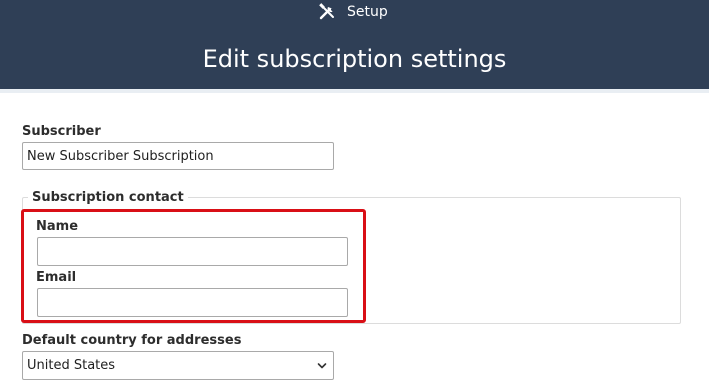 The image size is (709, 389). What do you see at coordinates (192, 251) in the screenshot?
I see `name-input` at bounding box center [192, 251].